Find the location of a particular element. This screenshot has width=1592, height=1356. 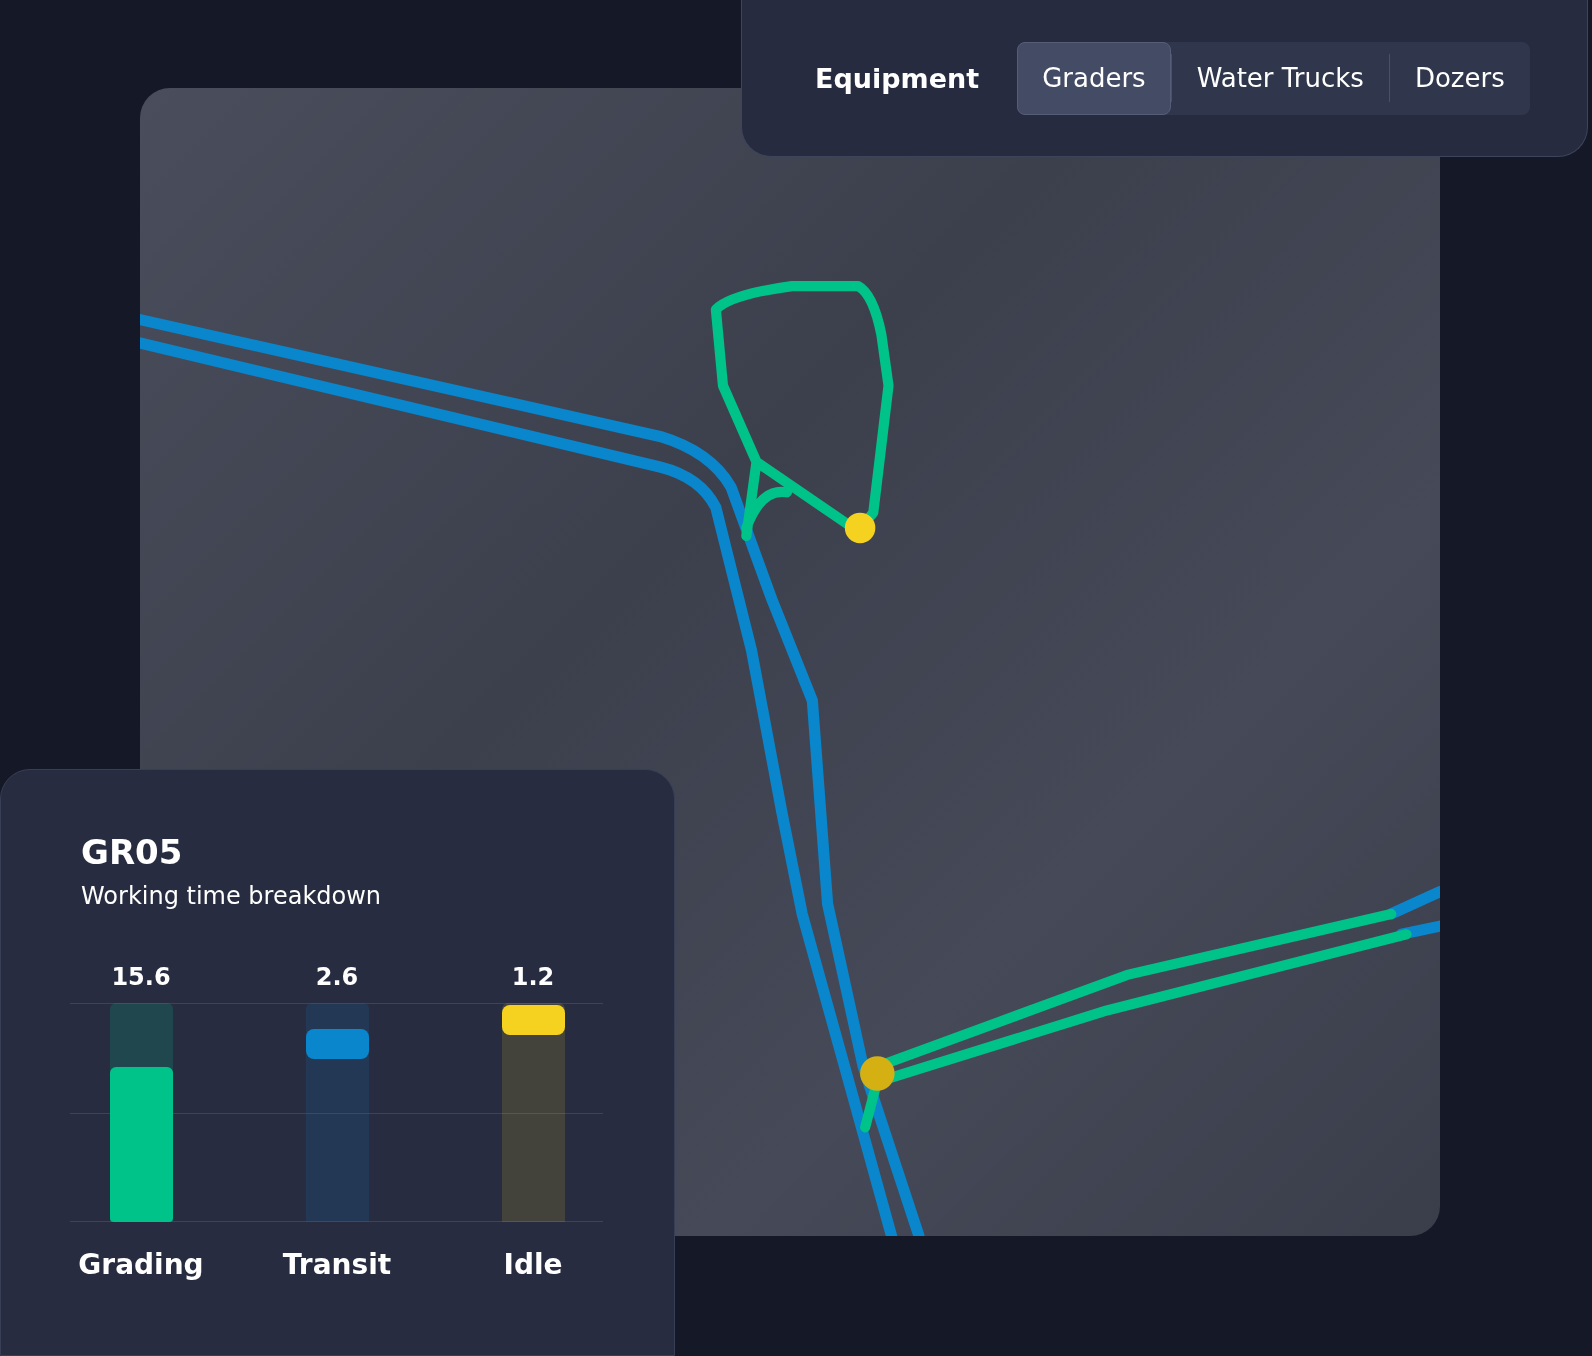

bar-label: Idle is located at coordinates (533, 1264).